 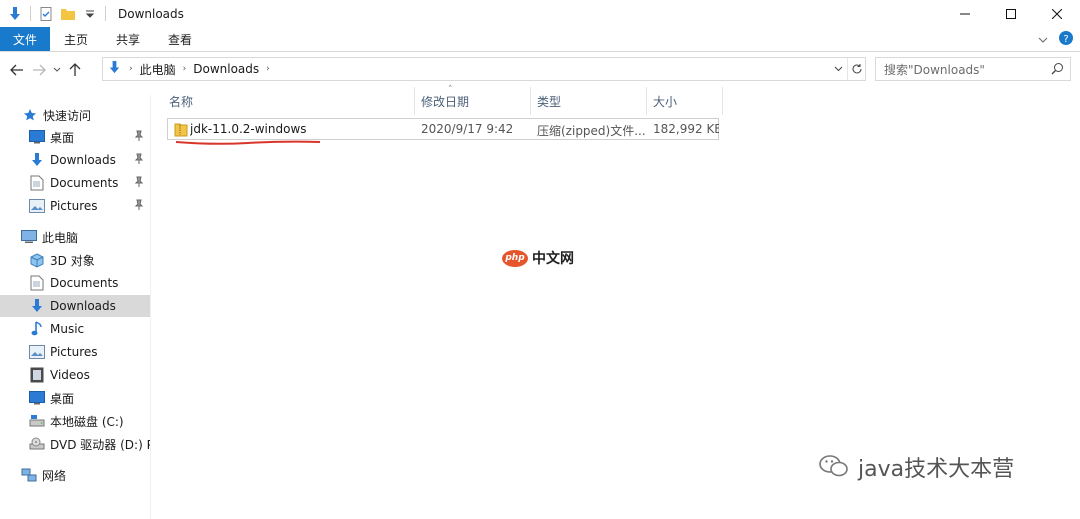 What do you see at coordinates (75, 70) in the screenshot?
I see `up-button` at bounding box center [75, 70].